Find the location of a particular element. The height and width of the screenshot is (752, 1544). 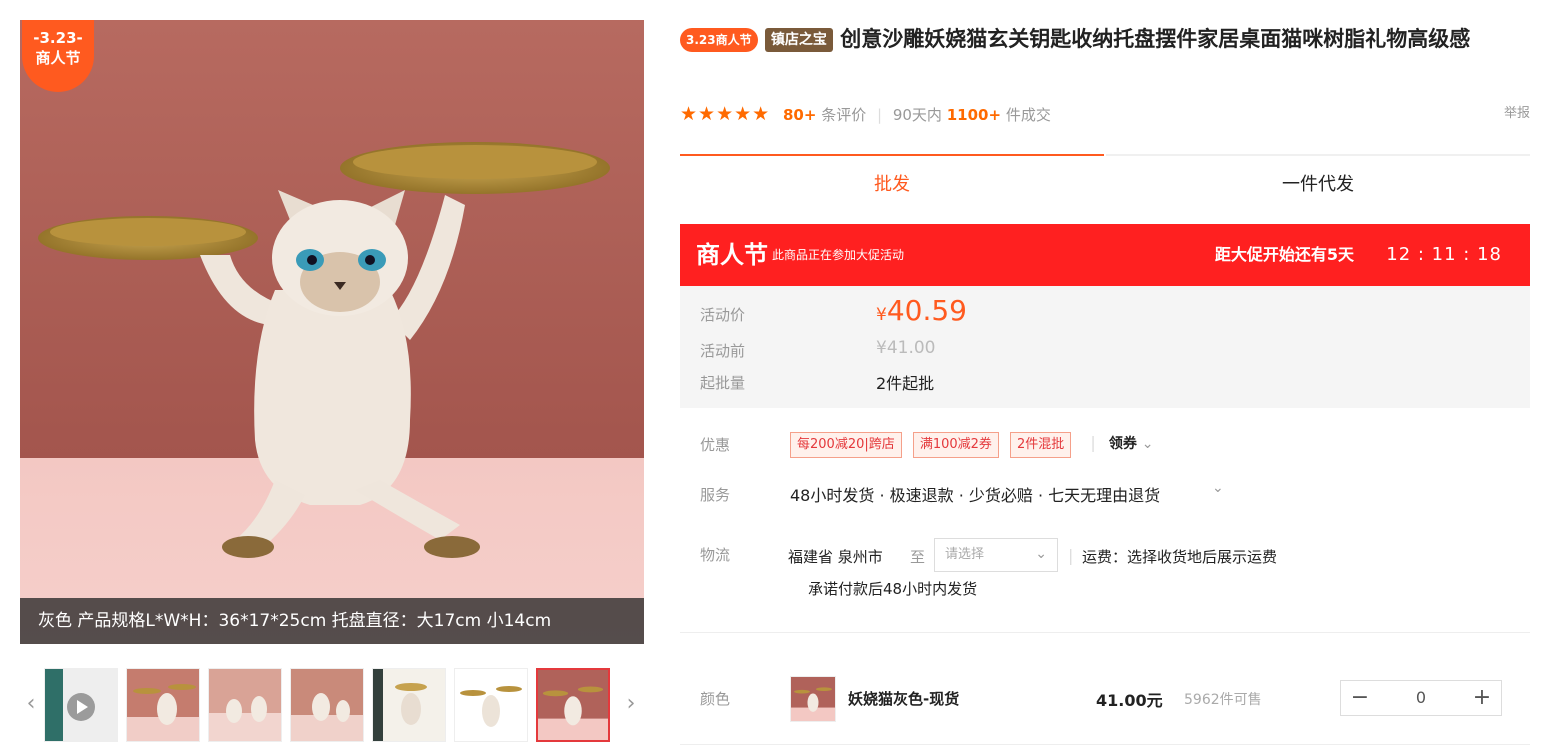

rating-stars-icon: ★★★★★ is located at coordinates (725, 114).